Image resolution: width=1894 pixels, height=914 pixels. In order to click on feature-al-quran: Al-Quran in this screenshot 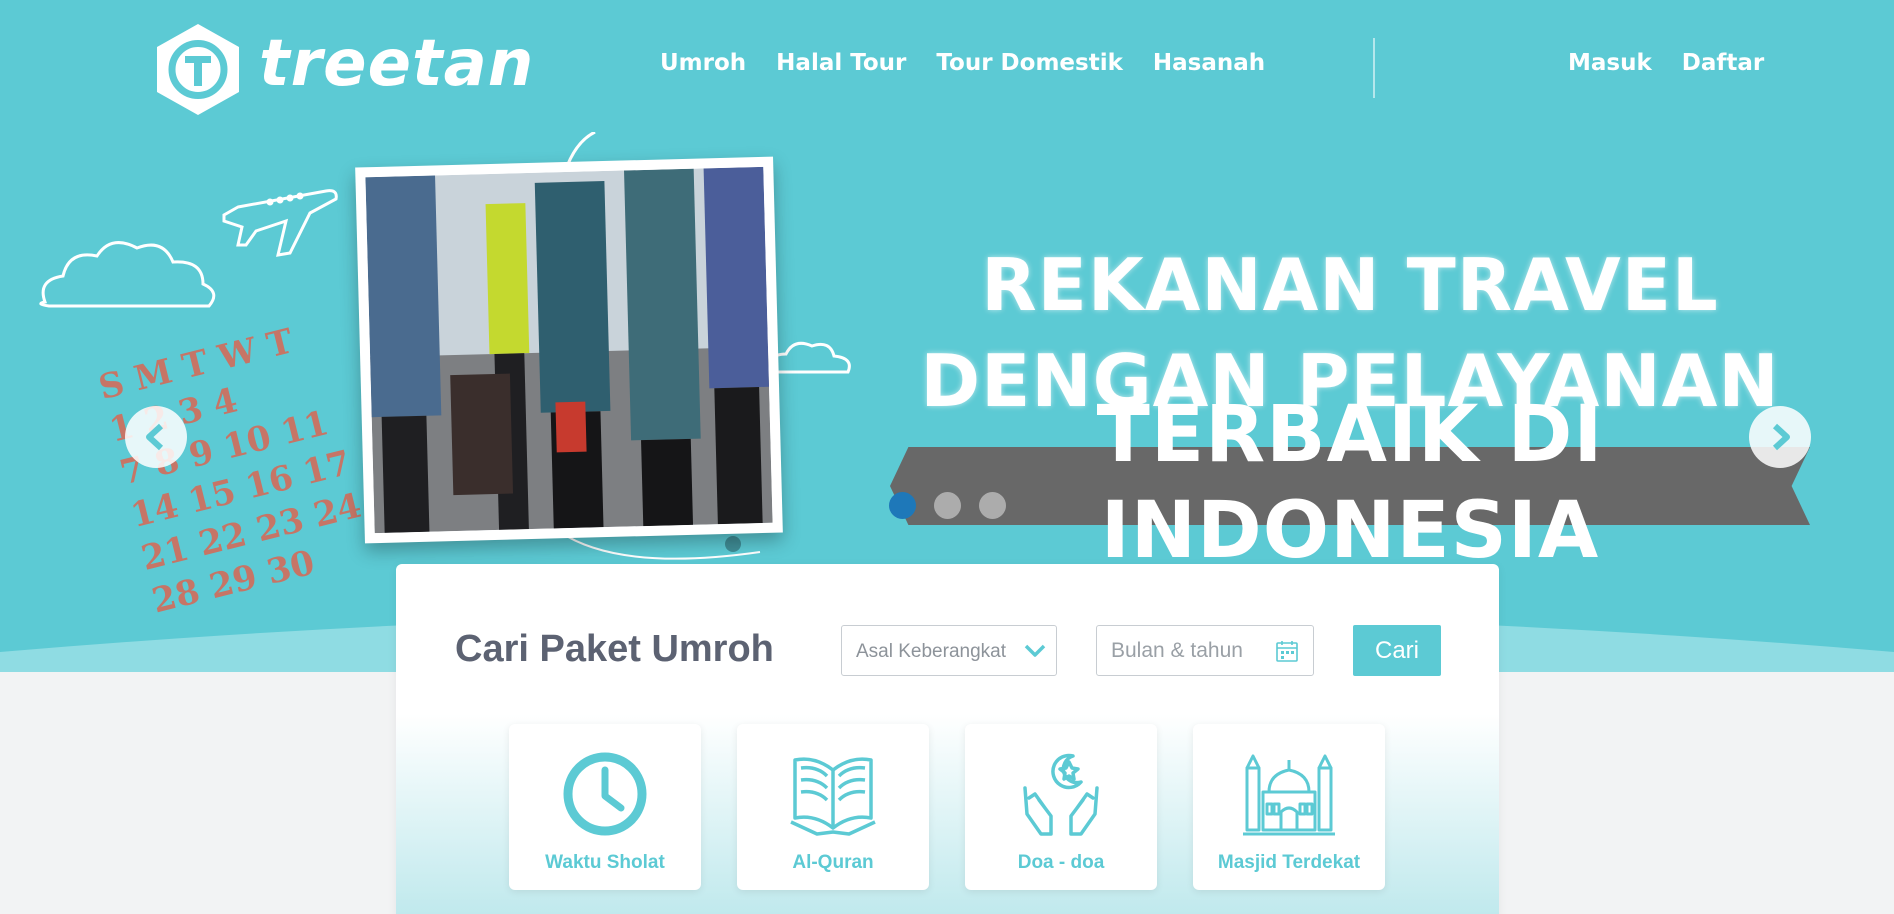, I will do `click(833, 807)`.